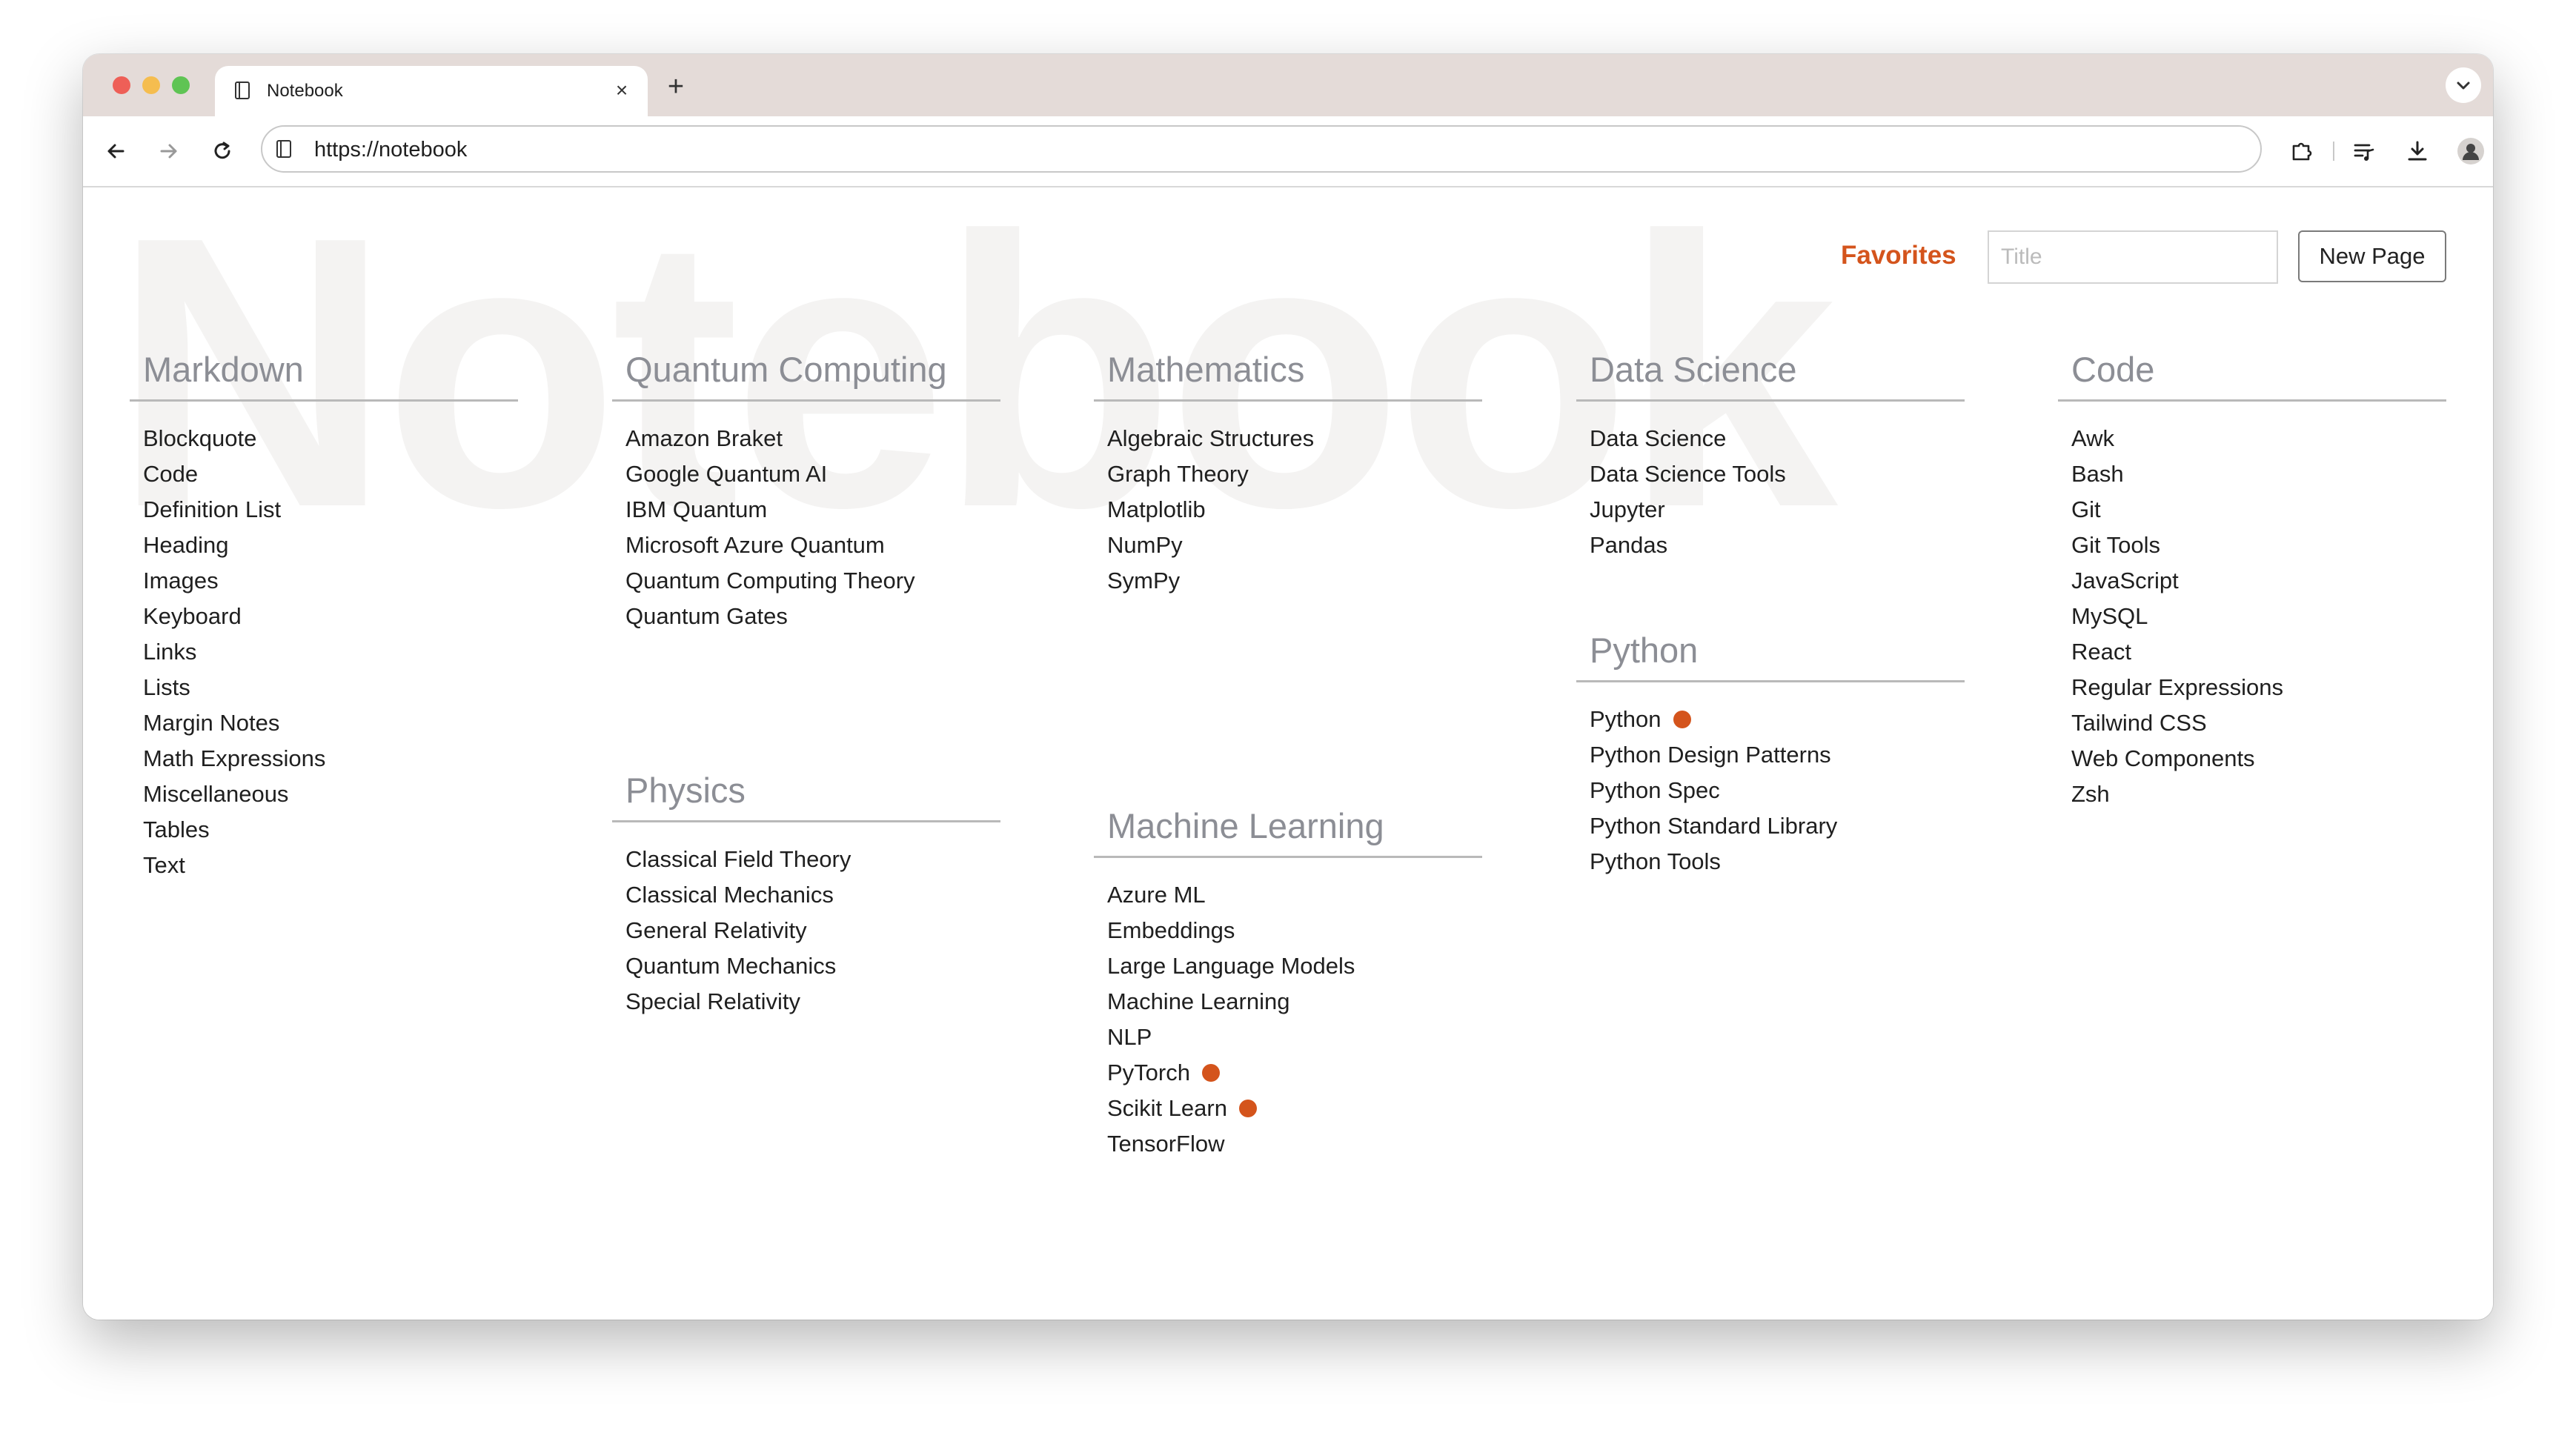 The width and height of the screenshot is (2576, 1430). I want to click on forward-button, so click(169, 151).